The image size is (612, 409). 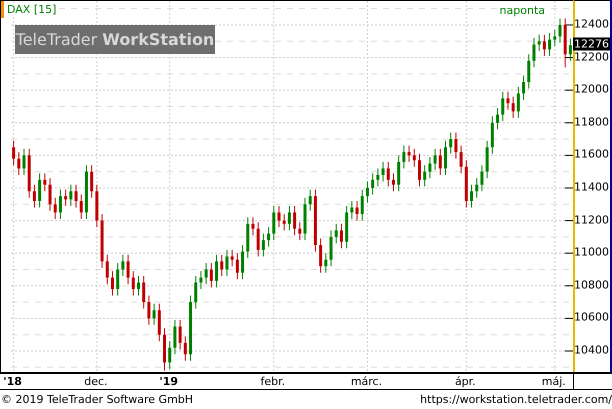 I want to click on axis-label: máj., so click(x=554, y=381).